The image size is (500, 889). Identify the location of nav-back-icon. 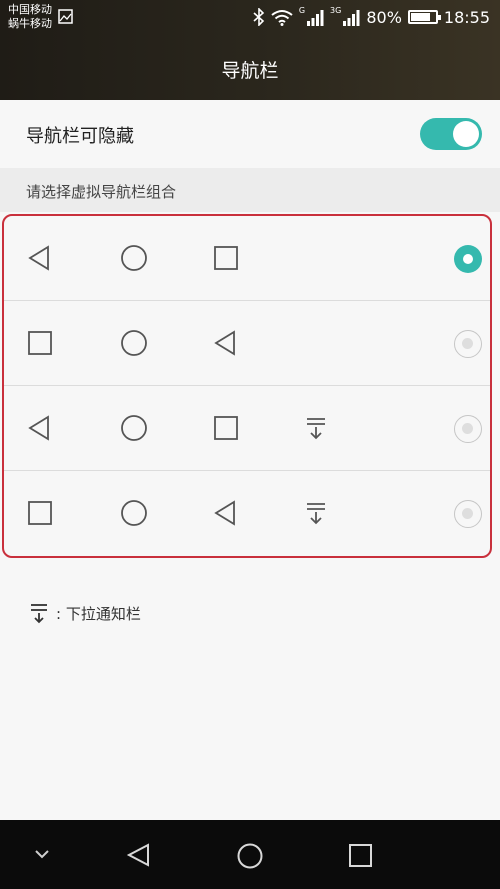
(139, 855).